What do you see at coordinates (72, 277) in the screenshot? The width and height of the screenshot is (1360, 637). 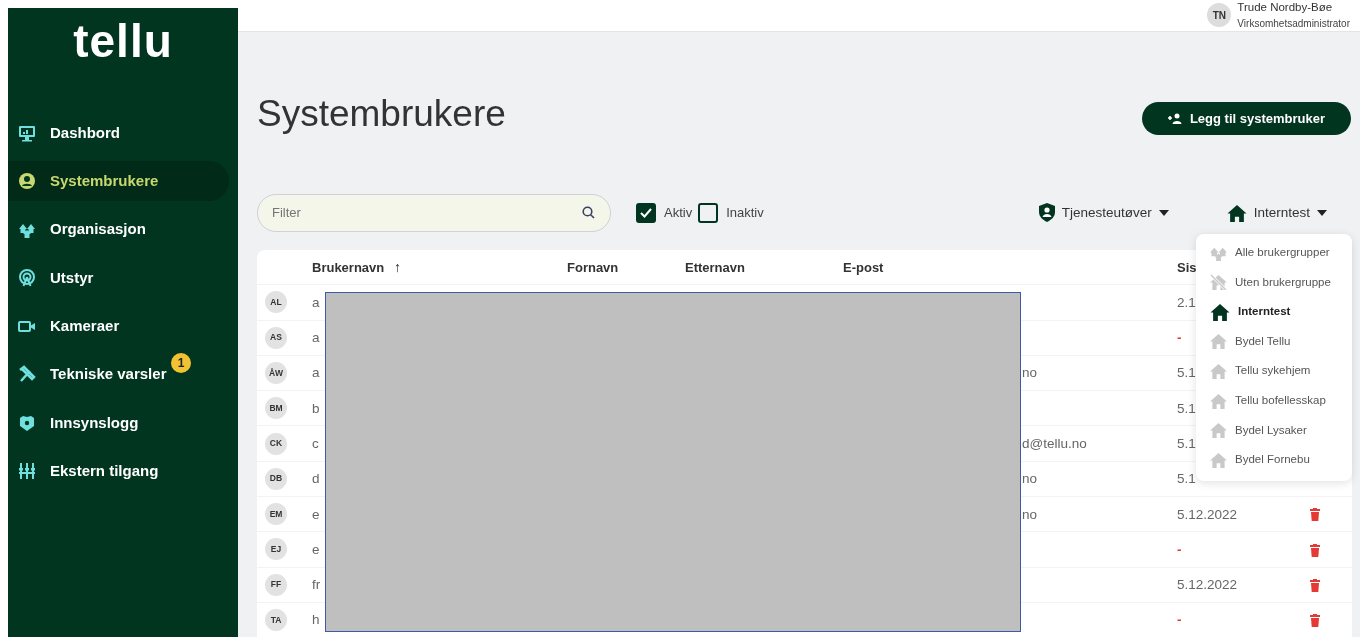 I see `nav-label: Utstyr` at bounding box center [72, 277].